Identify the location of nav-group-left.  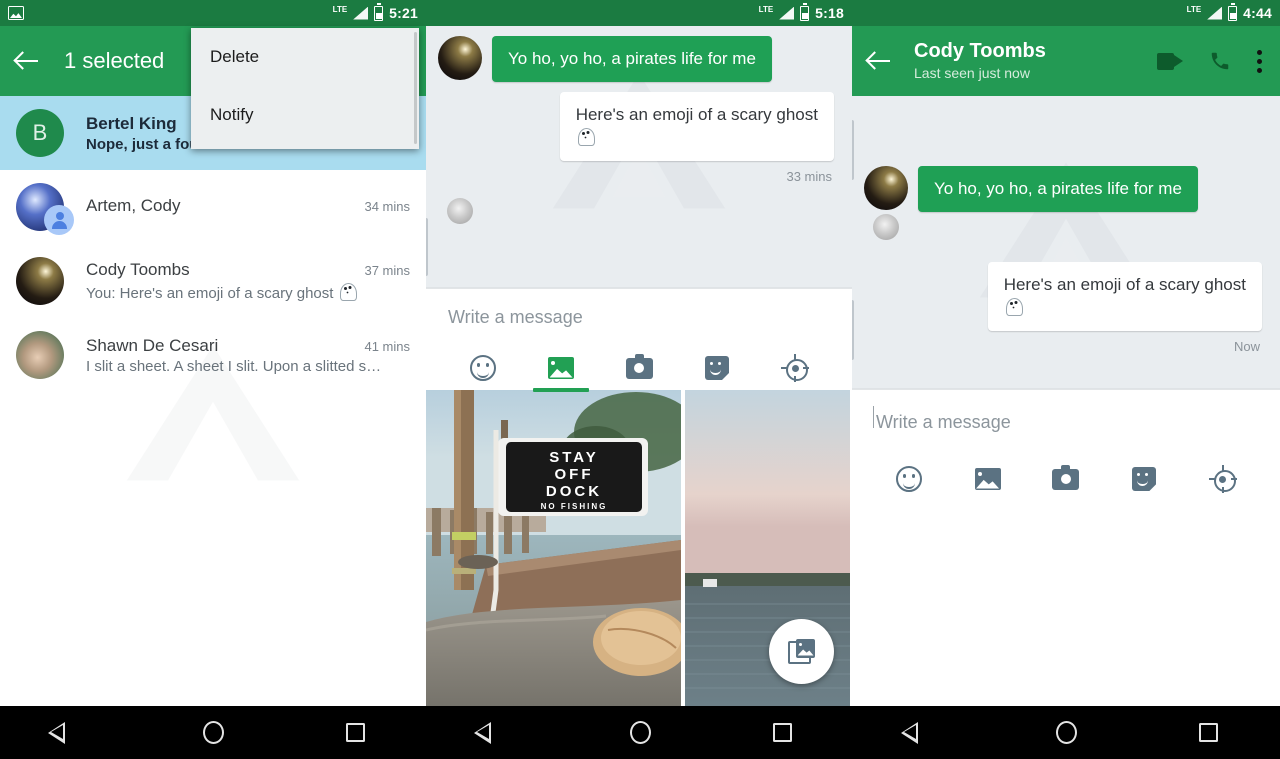
(213, 732).